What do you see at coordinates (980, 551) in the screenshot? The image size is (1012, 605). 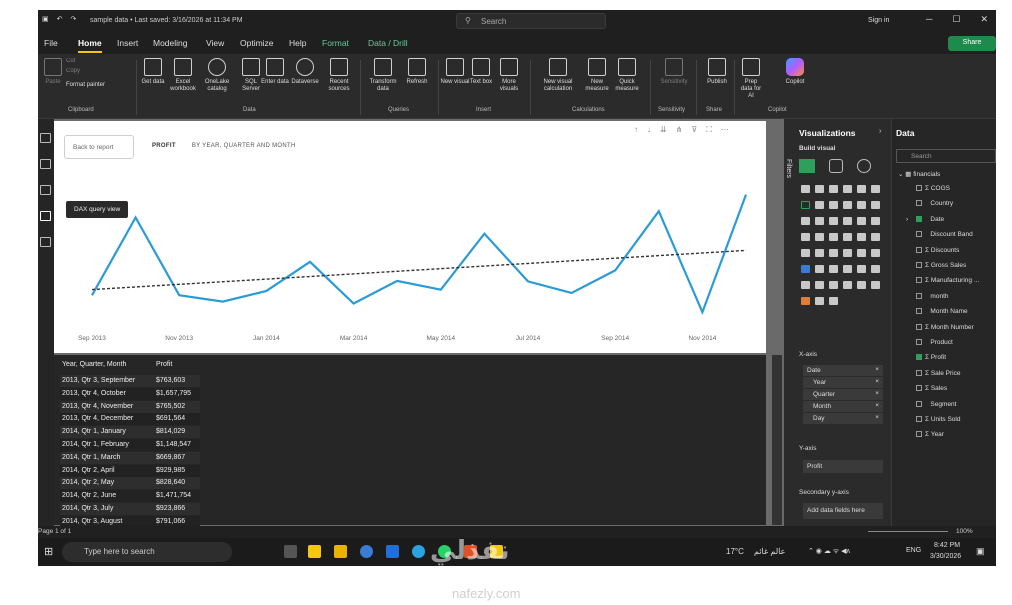 I see `notification-icon: ▣` at bounding box center [980, 551].